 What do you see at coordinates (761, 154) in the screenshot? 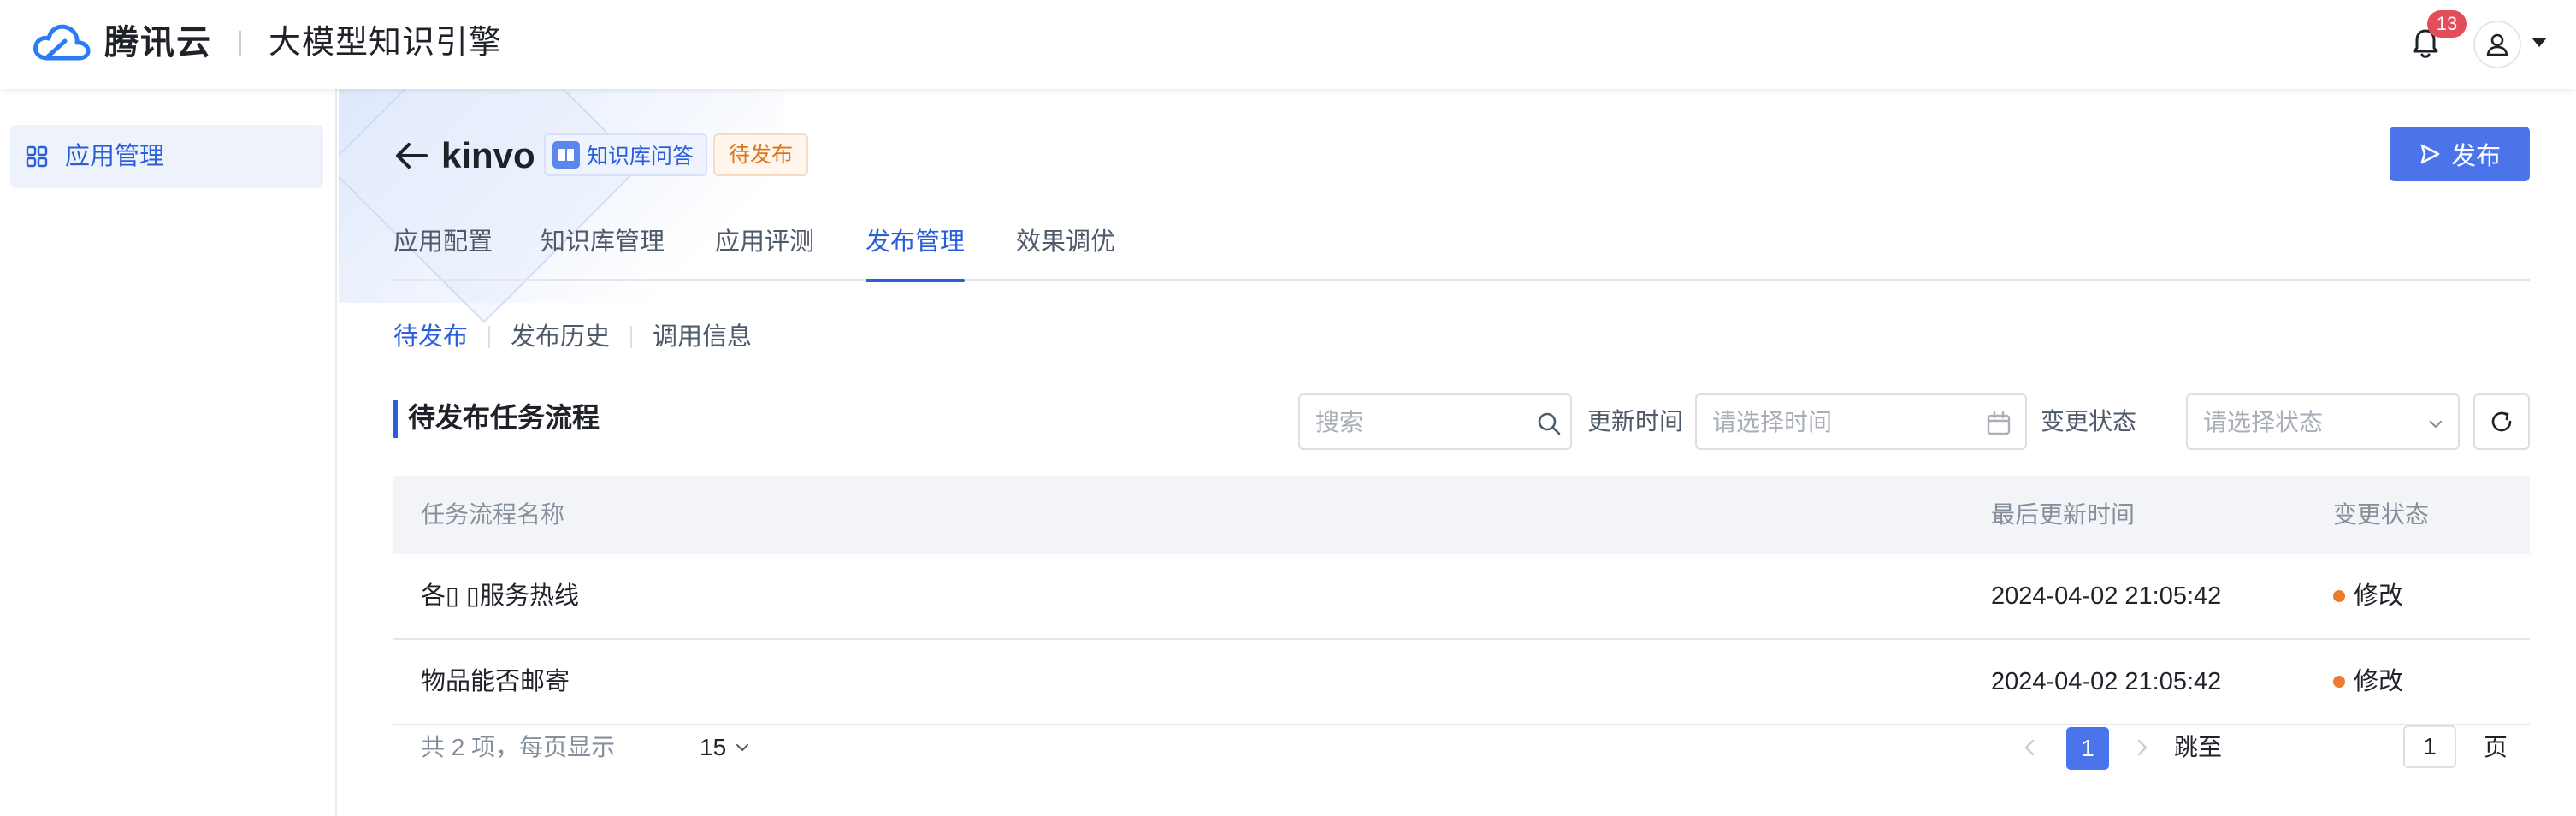
I see `status-badge: 待发布` at bounding box center [761, 154].